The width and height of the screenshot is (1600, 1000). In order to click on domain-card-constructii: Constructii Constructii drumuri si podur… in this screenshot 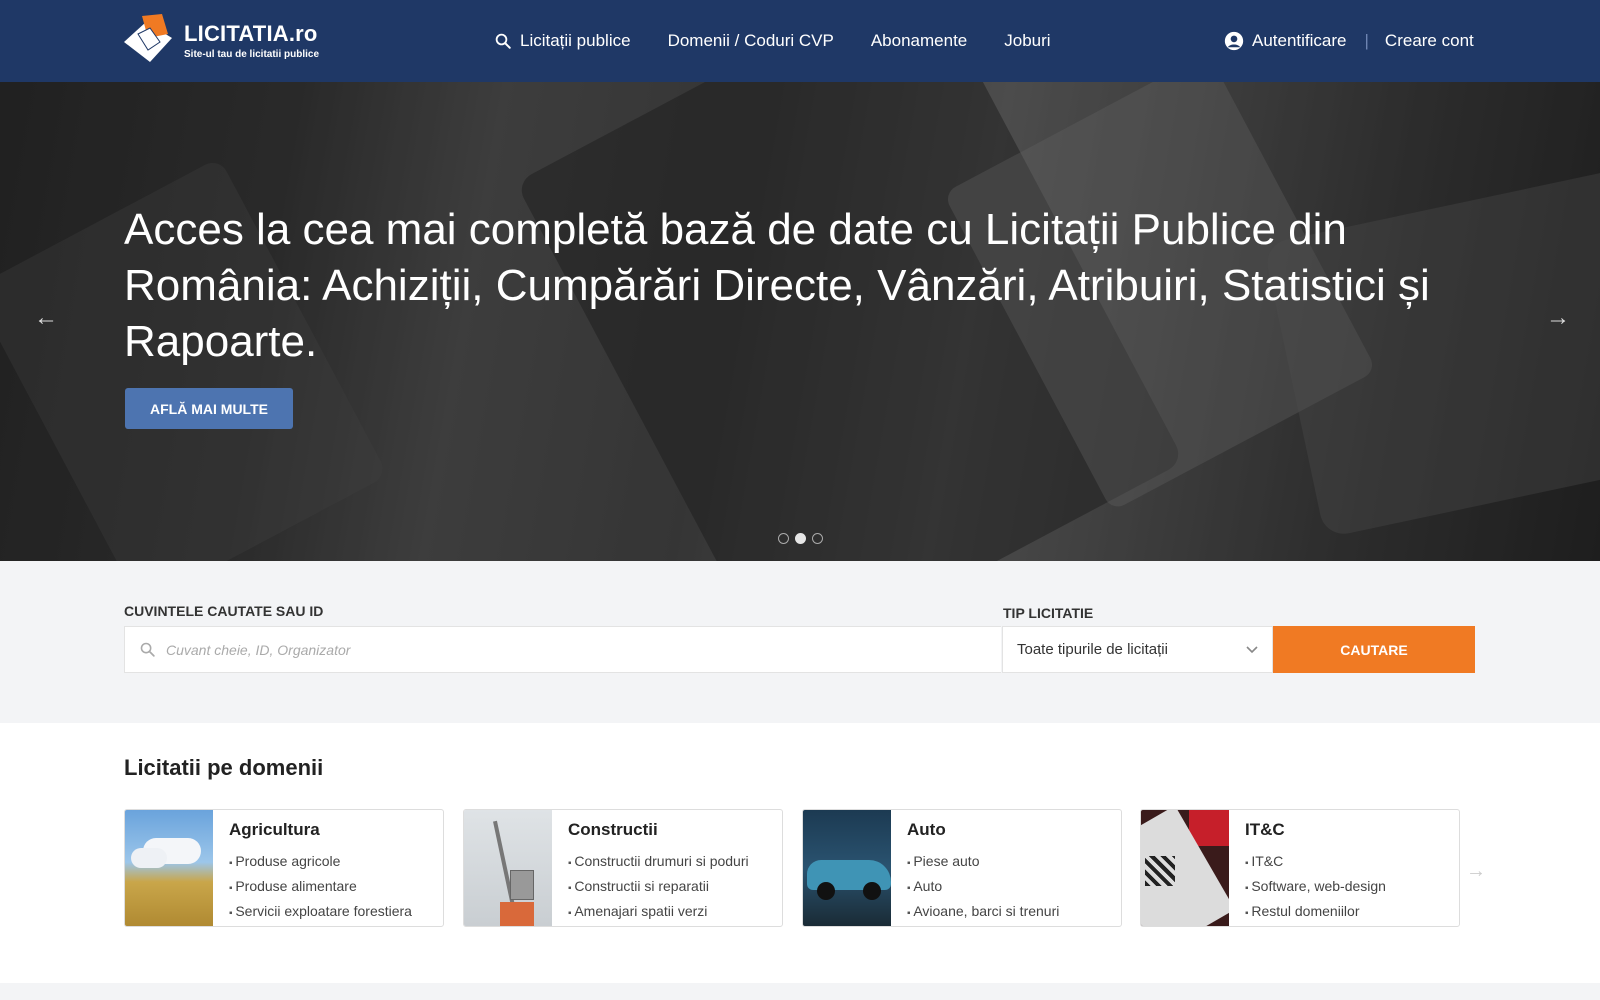, I will do `click(623, 868)`.